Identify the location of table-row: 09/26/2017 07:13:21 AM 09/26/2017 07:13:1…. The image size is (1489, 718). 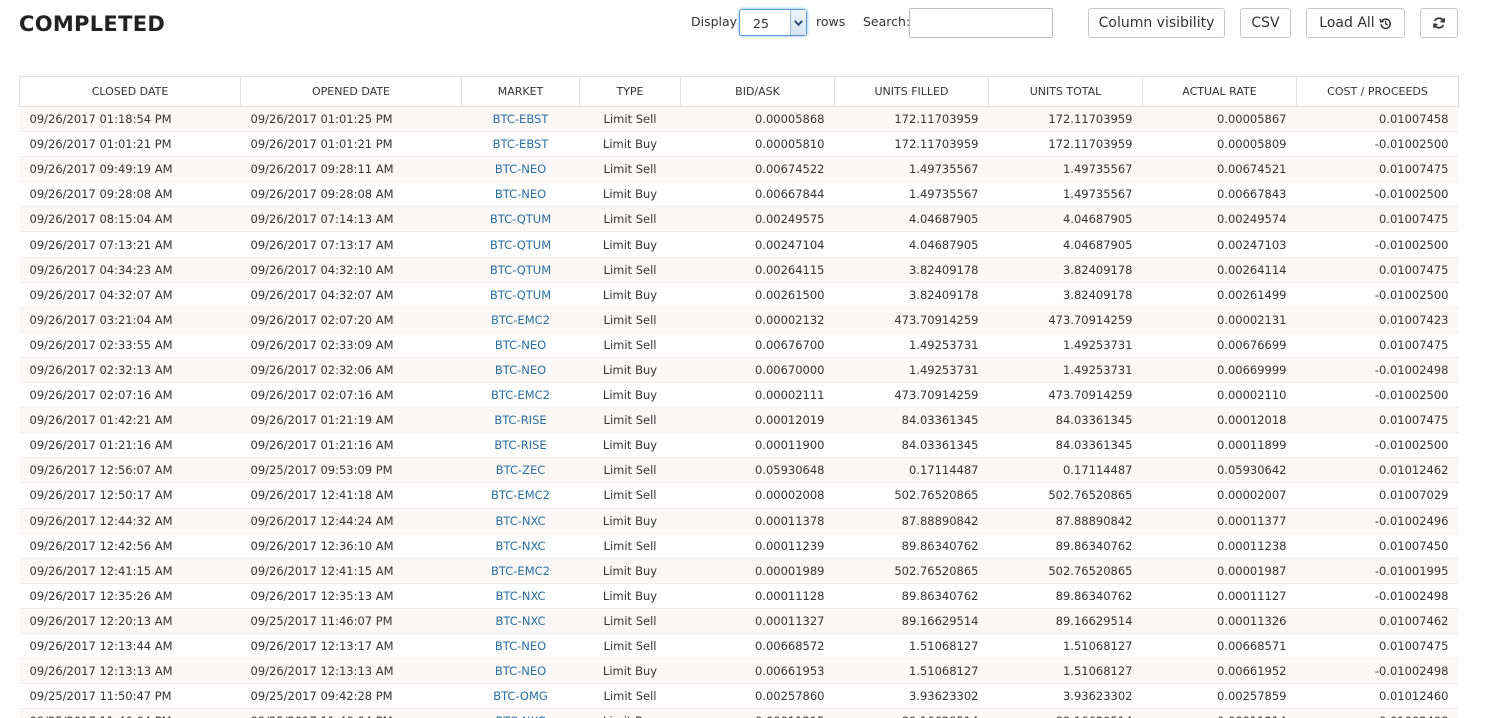
(739, 244).